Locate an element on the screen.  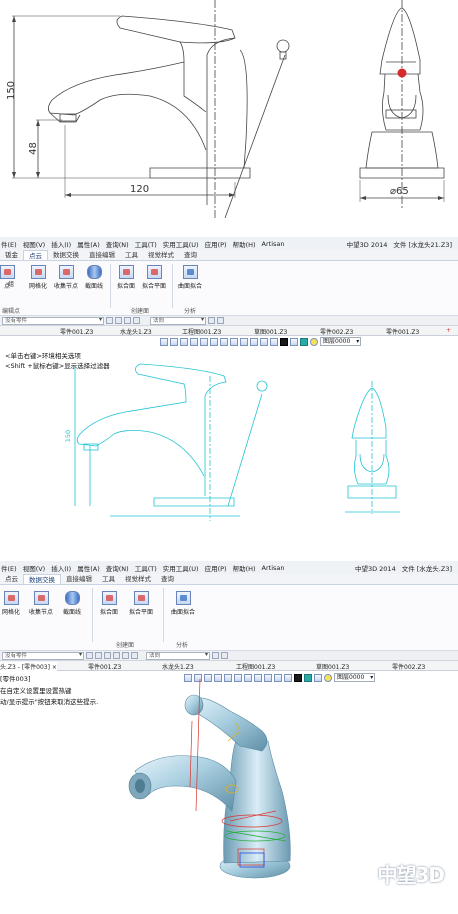
fit-plane-icon is located at coordinates (141, 598).